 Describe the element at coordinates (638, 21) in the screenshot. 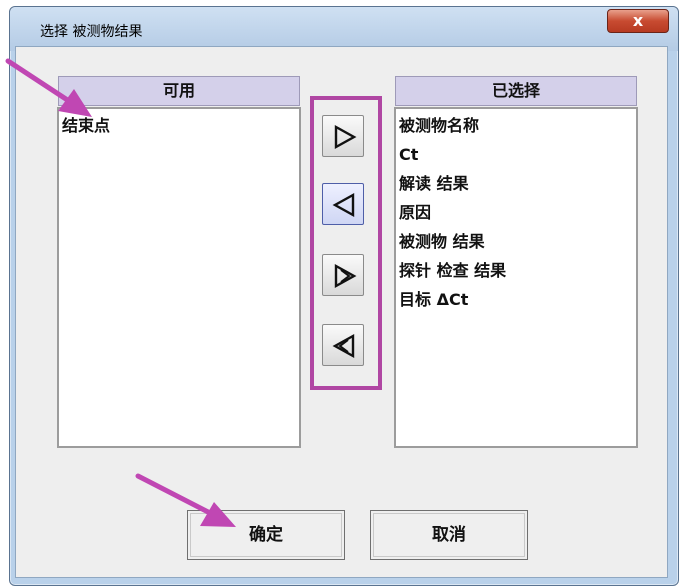

I see `close-button: x` at that location.